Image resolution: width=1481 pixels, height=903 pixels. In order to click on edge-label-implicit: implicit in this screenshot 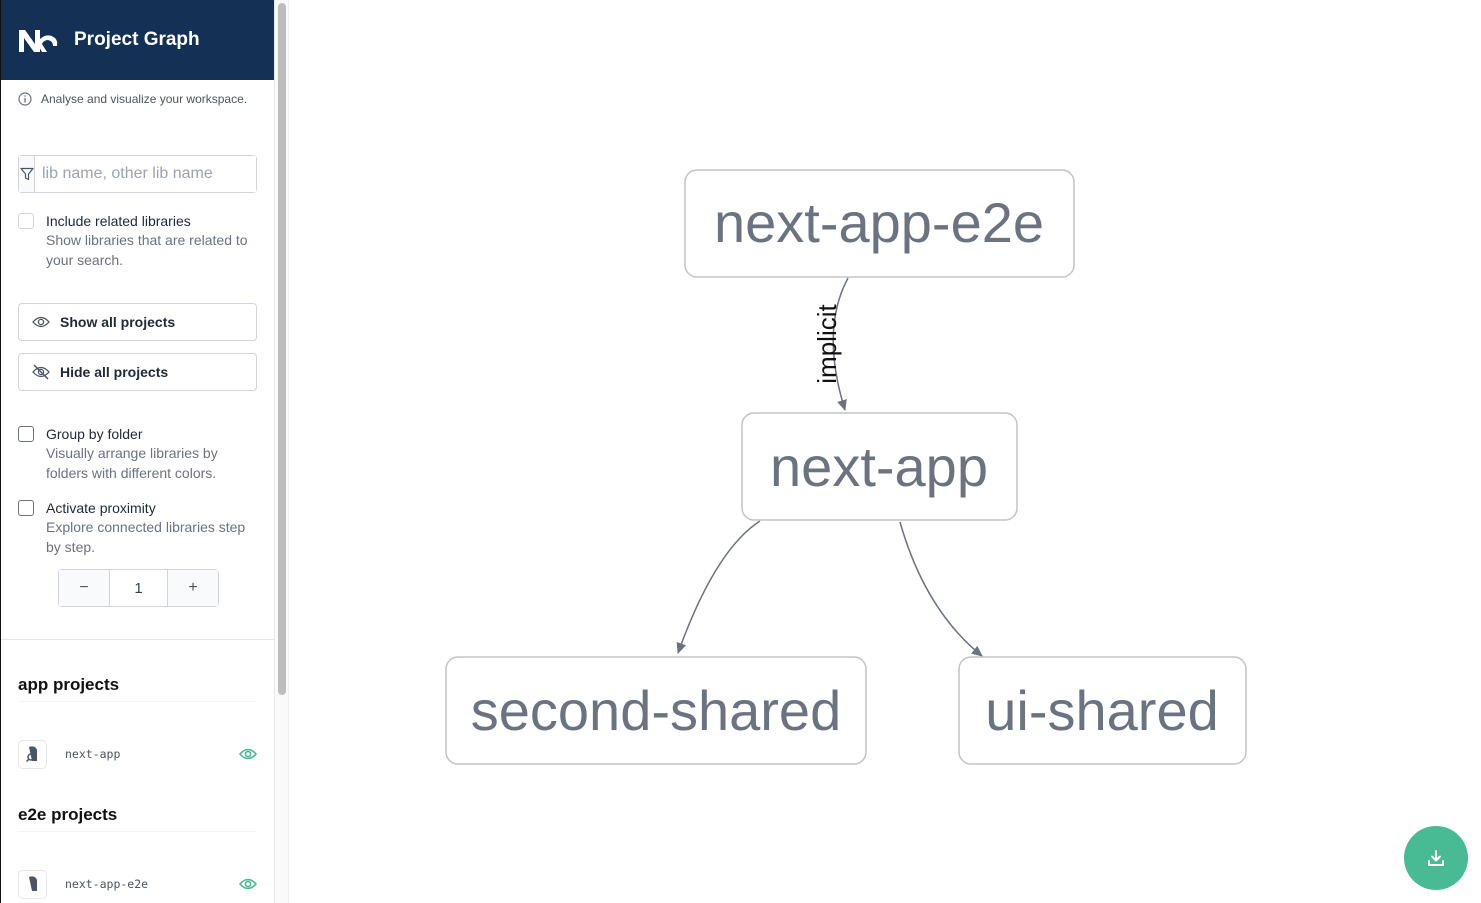, I will do `click(827, 344)`.